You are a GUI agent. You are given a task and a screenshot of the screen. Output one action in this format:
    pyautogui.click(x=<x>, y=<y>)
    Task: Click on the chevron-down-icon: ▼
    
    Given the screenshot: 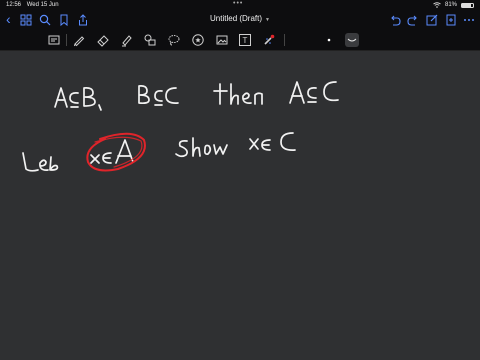 What is the action you would take?
    pyautogui.click(x=267, y=20)
    